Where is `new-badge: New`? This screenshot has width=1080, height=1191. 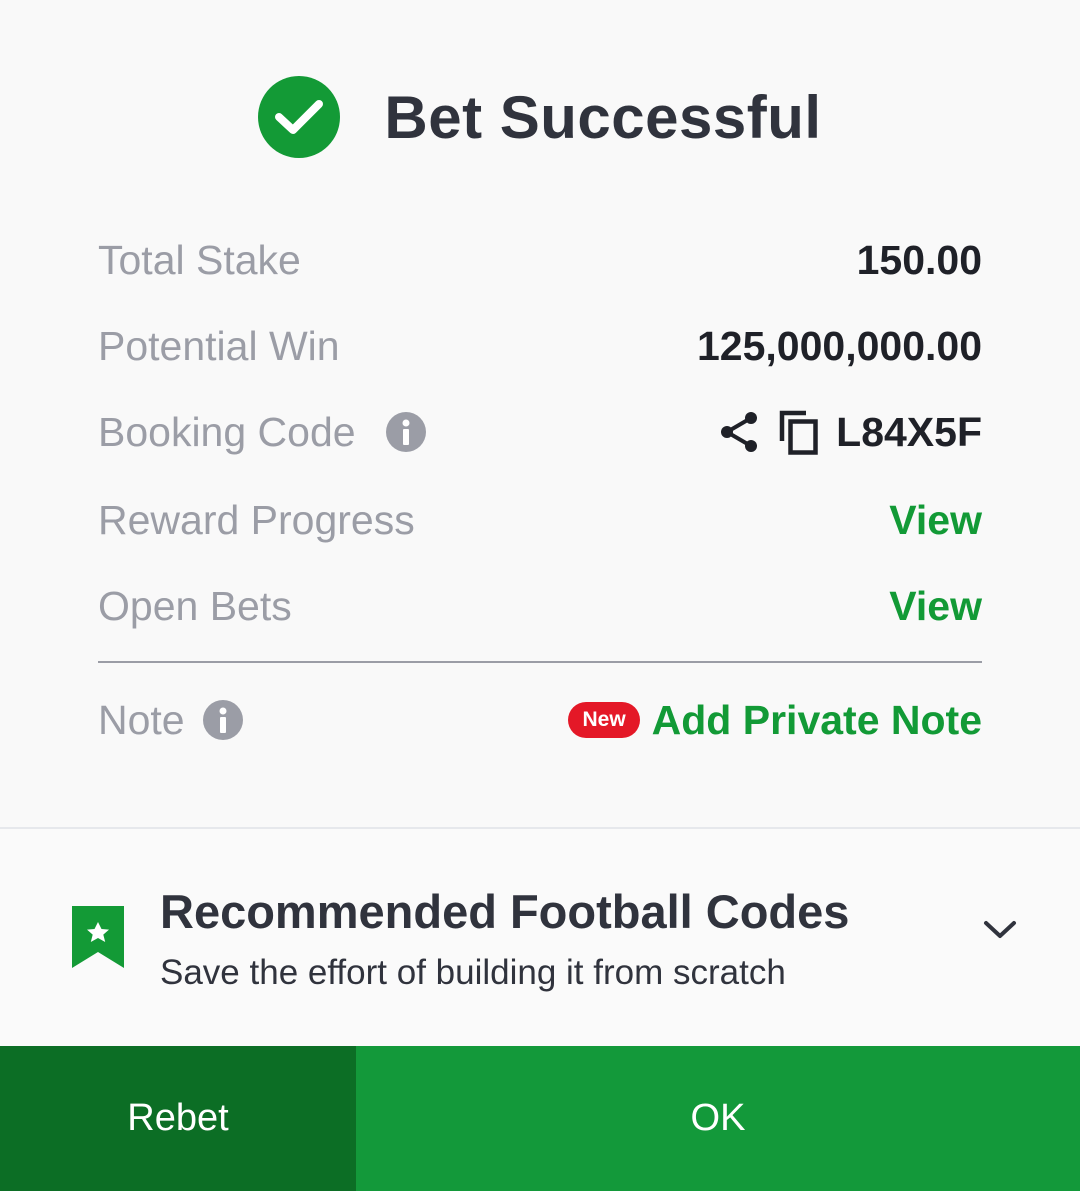
new-badge: New is located at coordinates (604, 720).